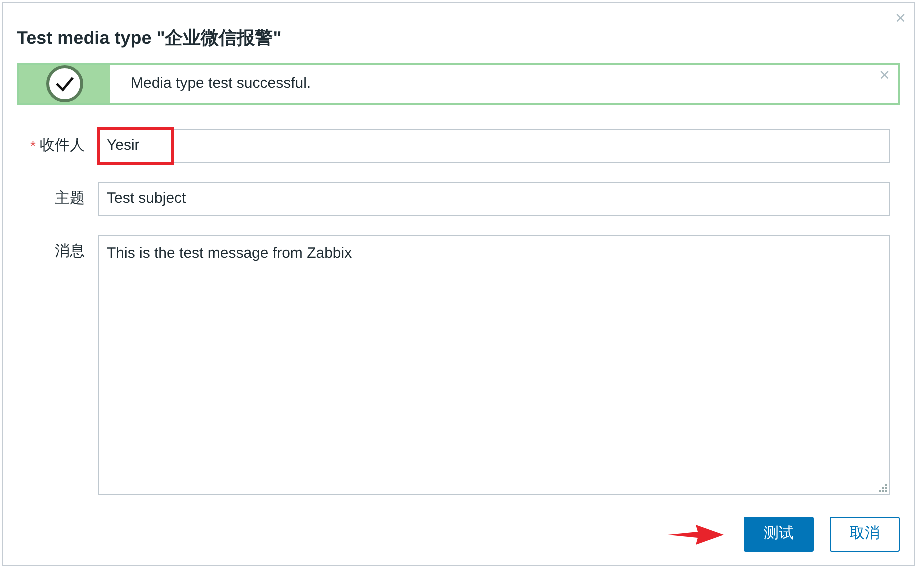 The width and height of the screenshot is (917, 572). I want to click on message-text: Media type test successful., so click(221, 84).